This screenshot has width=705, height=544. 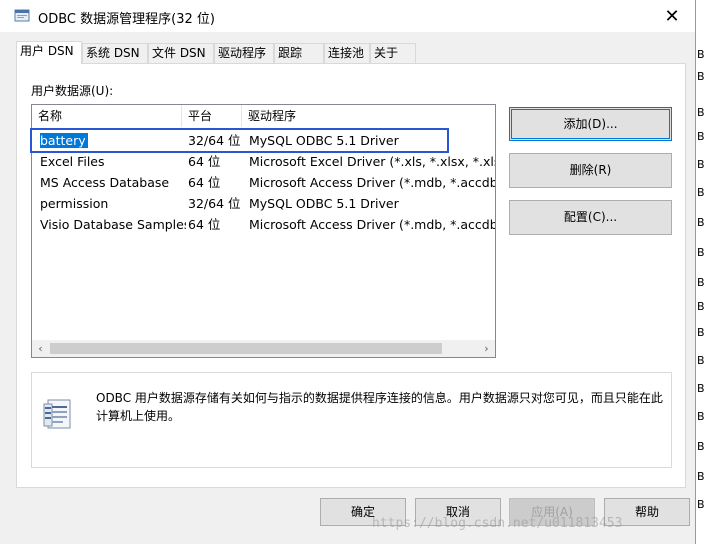 I want to click on background-window-edge: BBB BBB BBB BBB BBB BB, so click(x=700, y=272).